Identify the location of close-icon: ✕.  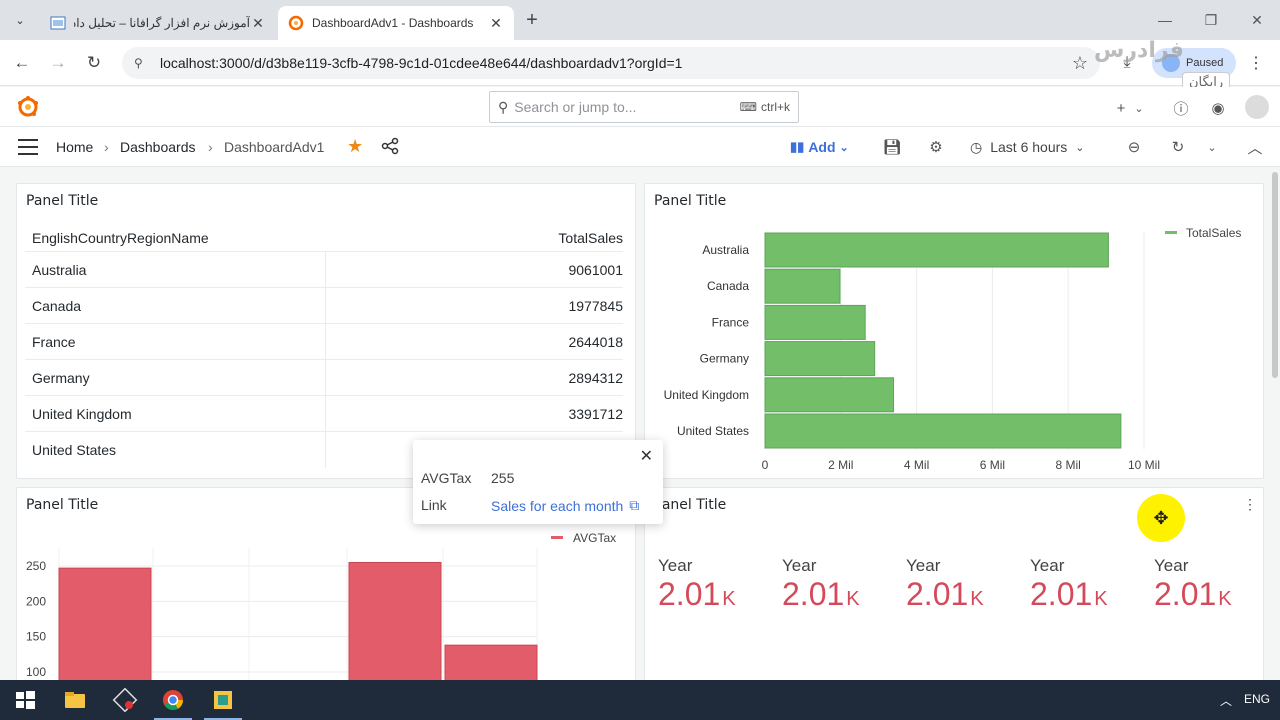
(646, 456).